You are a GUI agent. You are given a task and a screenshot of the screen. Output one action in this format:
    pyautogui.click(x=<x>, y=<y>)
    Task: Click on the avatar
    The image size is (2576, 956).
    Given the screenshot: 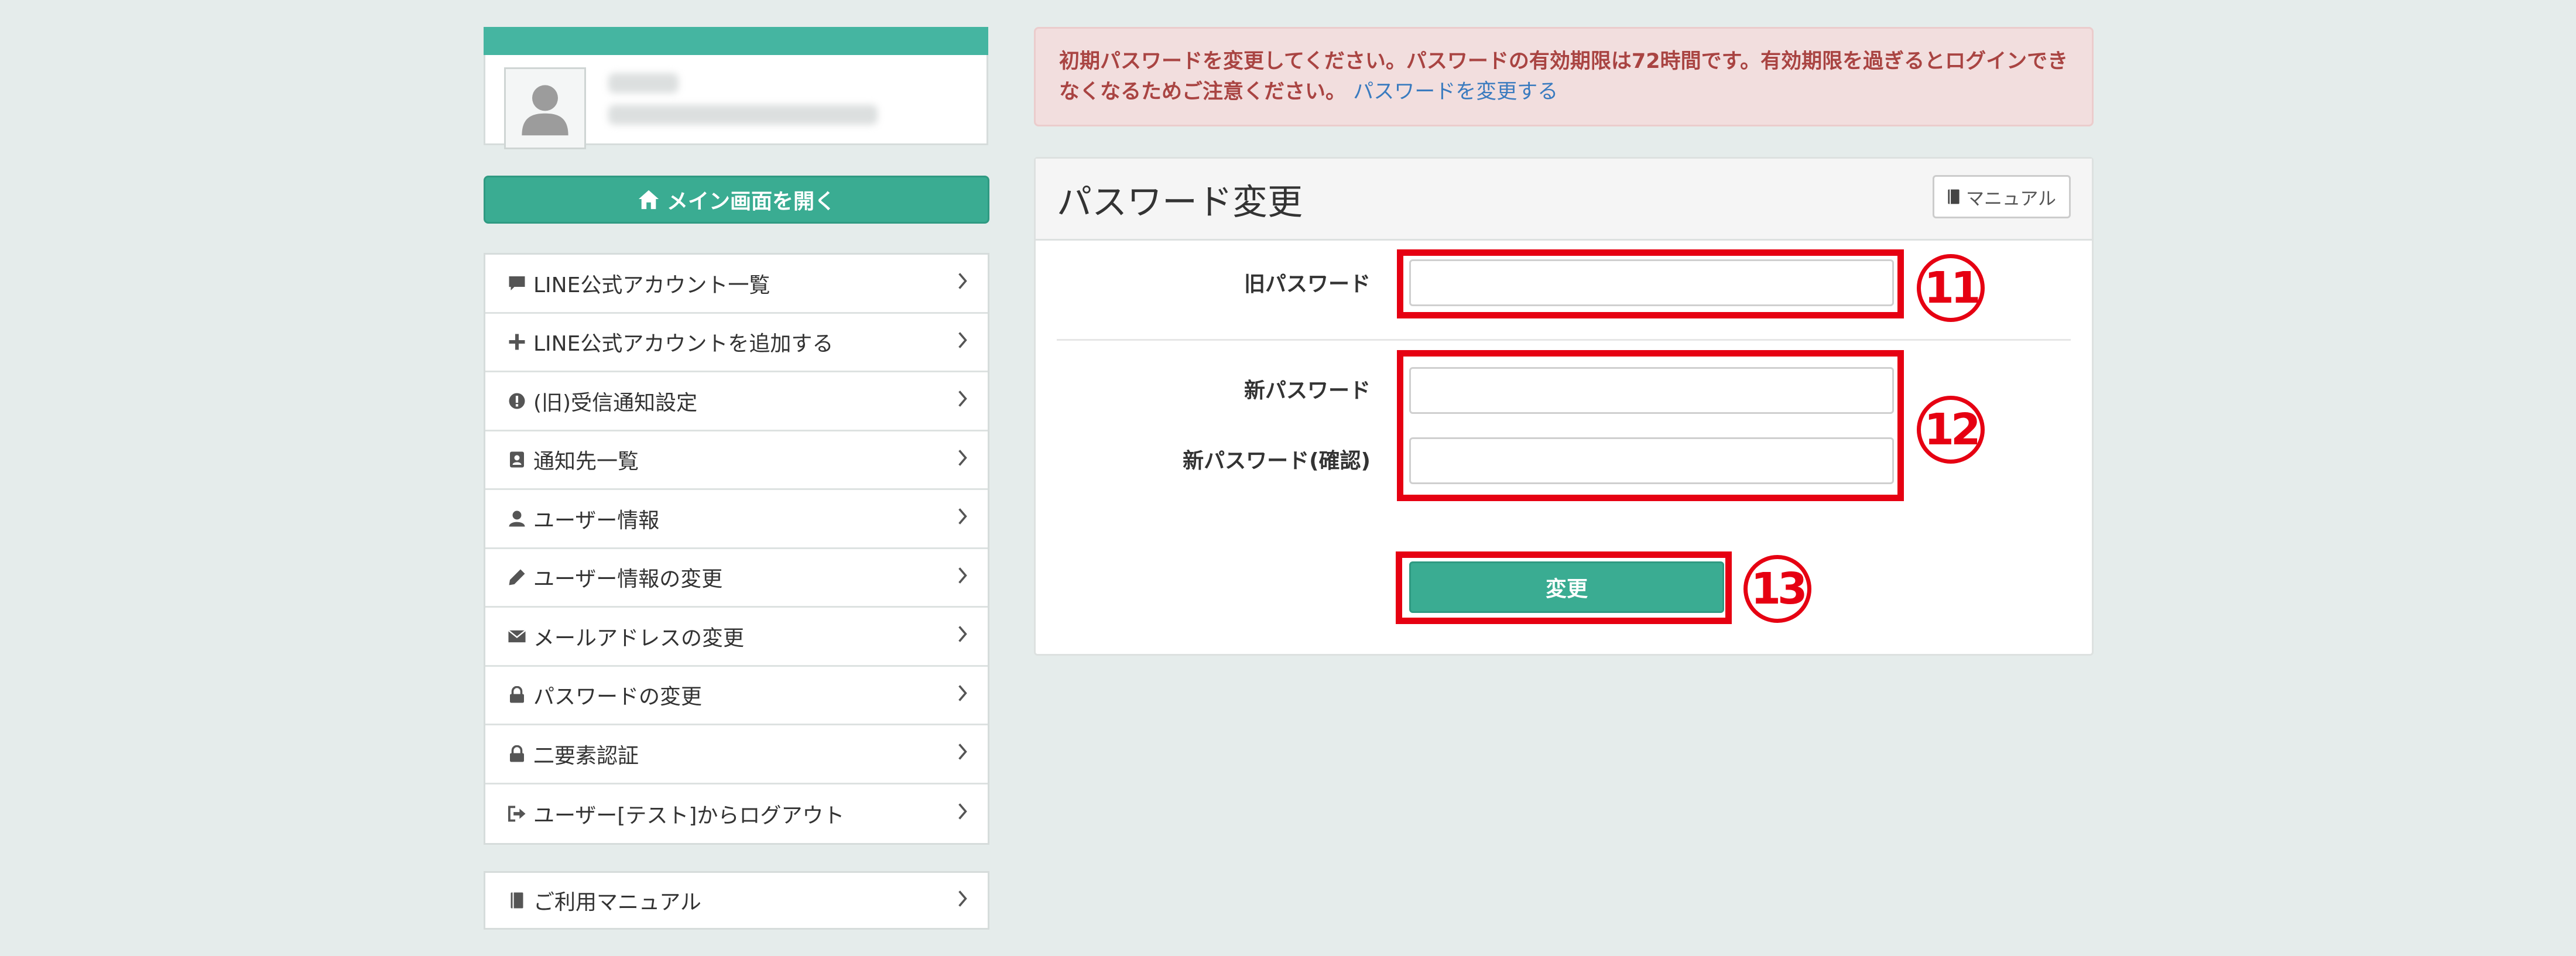 What is the action you would take?
    pyautogui.click(x=545, y=108)
    